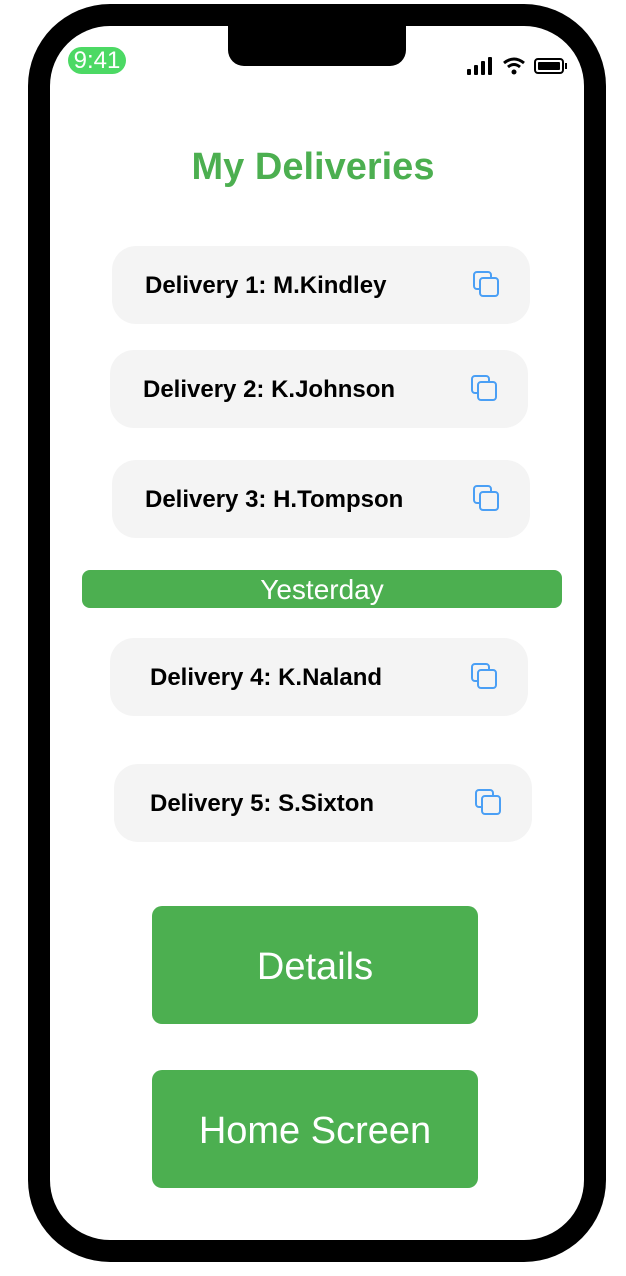 The image size is (626, 1276). I want to click on delivery-item-2: Delivery 2: K.Johnson, so click(319, 389).